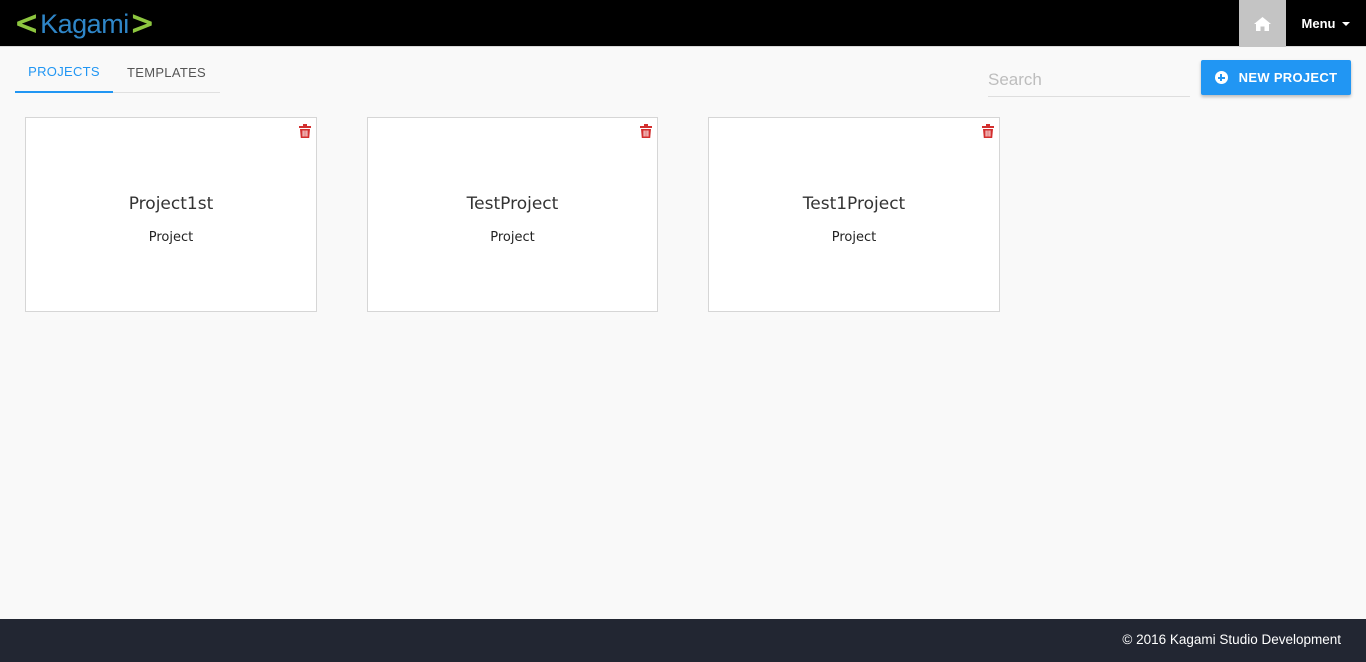 The height and width of the screenshot is (662, 1366). What do you see at coordinates (142, 23) in the screenshot?
I see `logo-right-bracket: >` at bounding box center [142, 23].